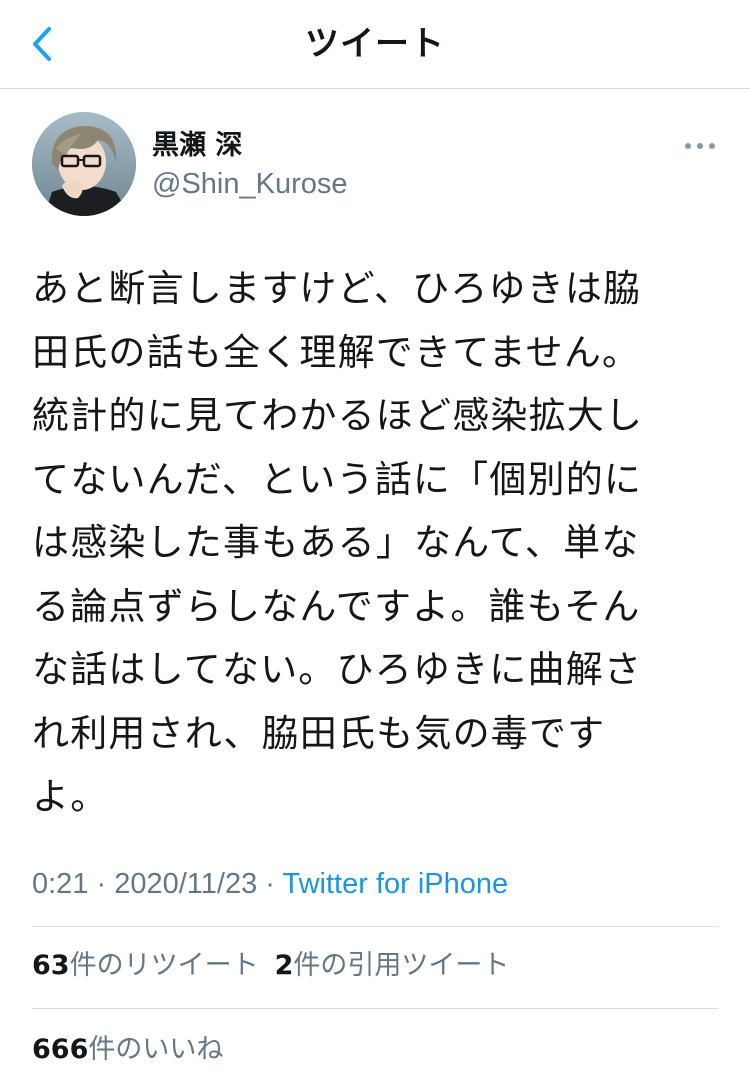 This screenshot has width=750, height=1086. What do you see at coordinates (186, 884) in the screenshot?
I see `tweet-date: 2020/11/23` at bounding box center [186, 884].